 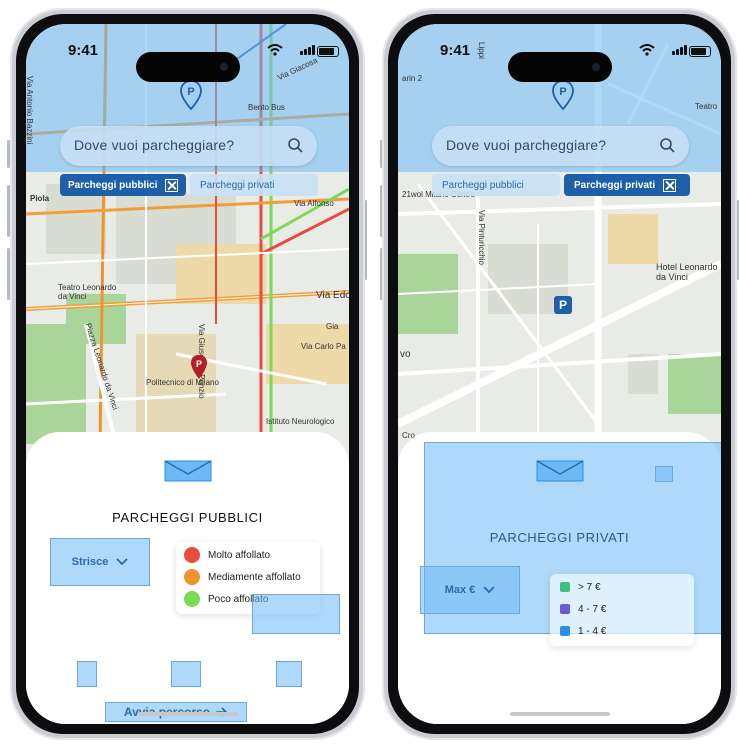 I want to click on price-legend: > 7 € 4 - 7 € 1 - 4 €, so click(x=622, y=610).